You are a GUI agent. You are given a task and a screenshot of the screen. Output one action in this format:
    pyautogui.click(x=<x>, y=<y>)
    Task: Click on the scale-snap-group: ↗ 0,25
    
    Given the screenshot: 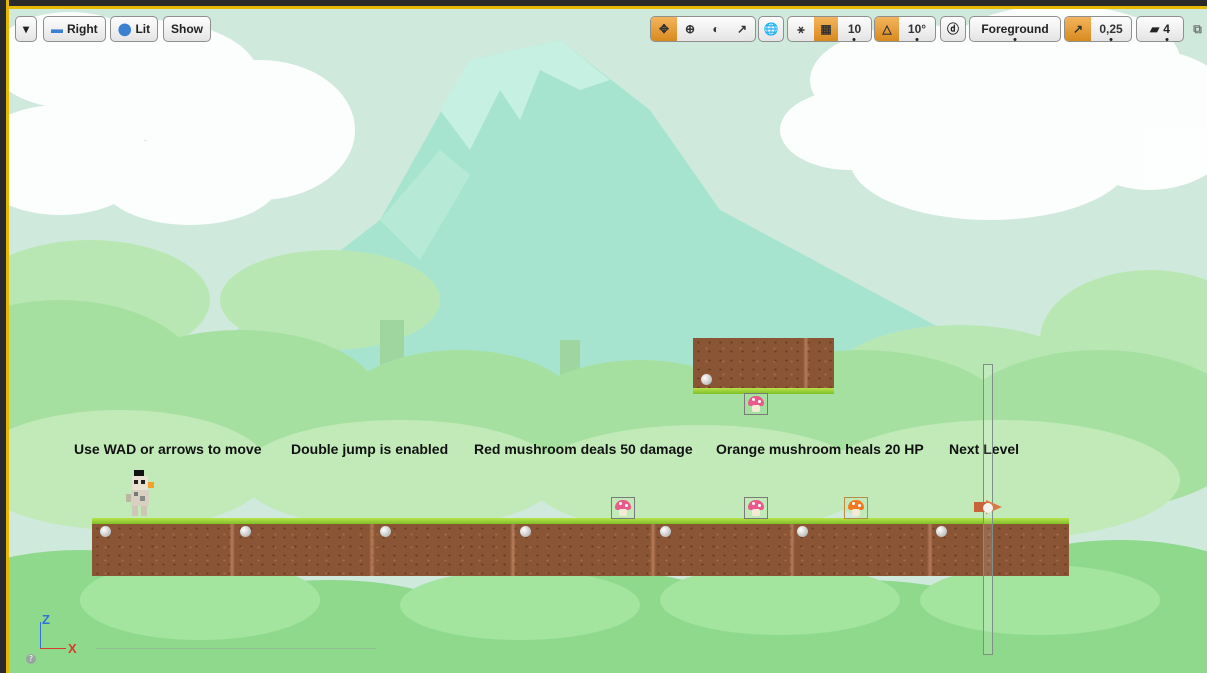 What is the action you would take?
    pyautogui.click(x=1098, y=29)
    